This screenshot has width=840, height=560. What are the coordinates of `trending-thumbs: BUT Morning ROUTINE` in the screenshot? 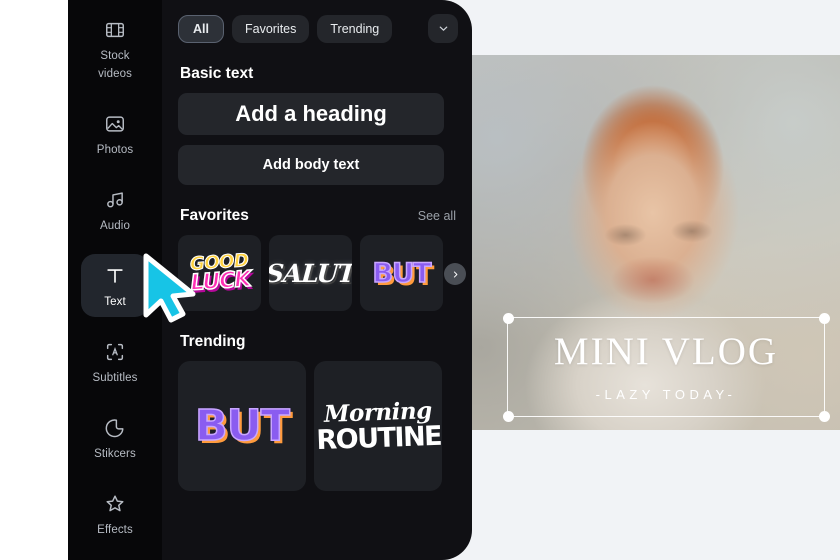 It's located at (318, 426).